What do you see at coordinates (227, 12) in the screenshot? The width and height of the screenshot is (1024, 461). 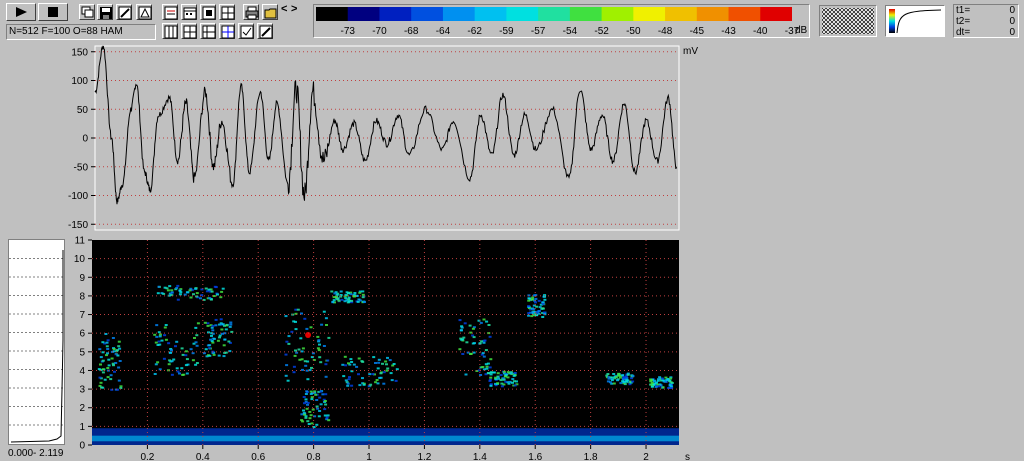 I see `grid-button` at bounding box center [227, 12].